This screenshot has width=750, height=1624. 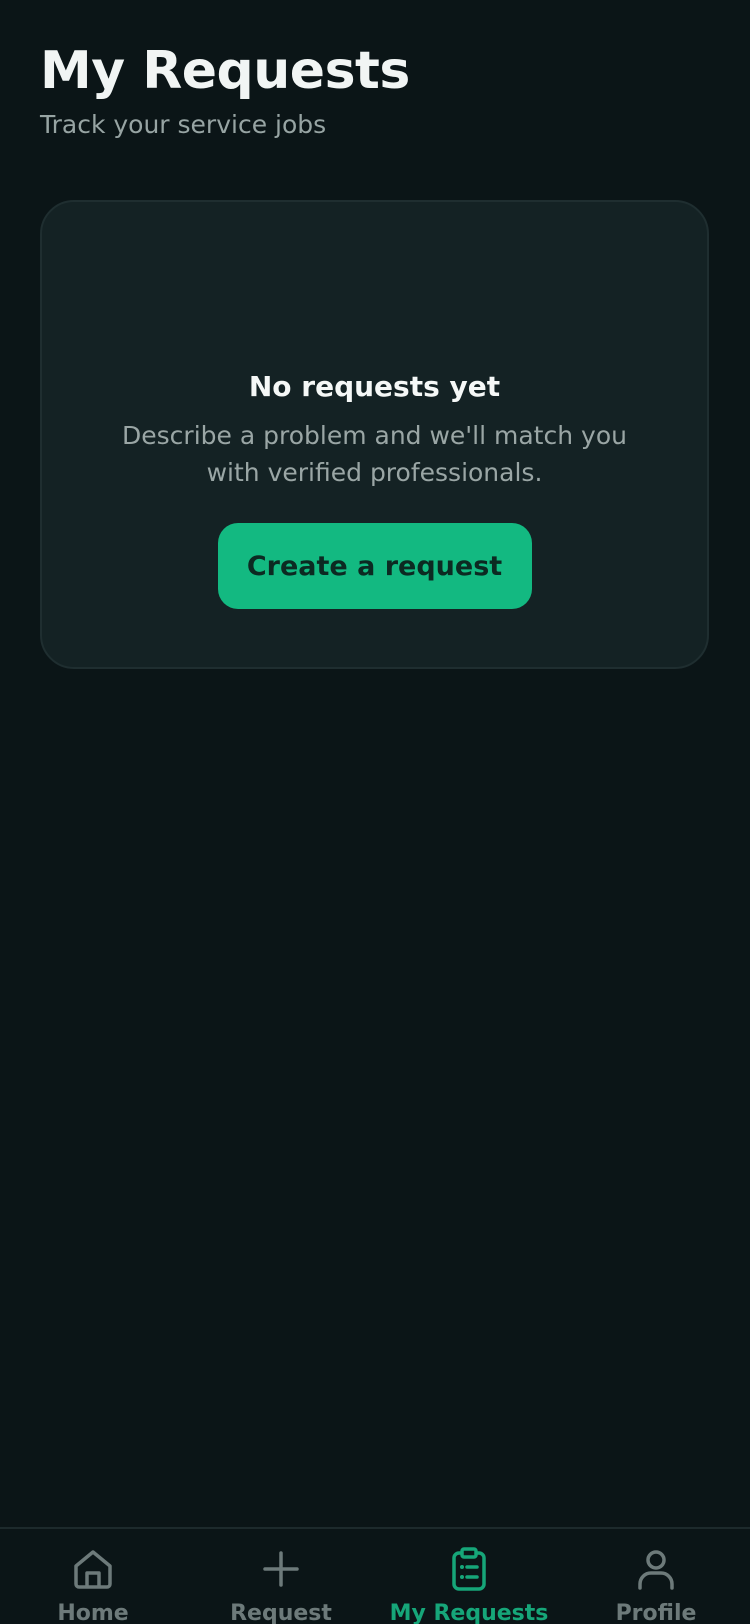 I want to click on nav-item-my-requests: My Requests, so click(x=469, y=1584).